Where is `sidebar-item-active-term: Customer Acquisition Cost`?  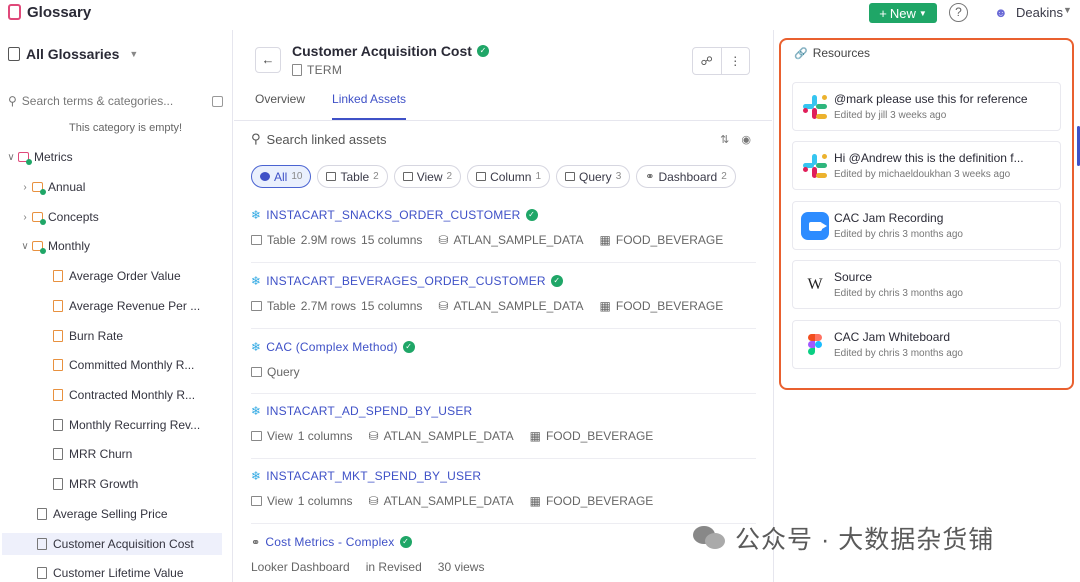 sidebar-item-active-term: Customer Acquisition Cost is located at coordinates (112, 544).